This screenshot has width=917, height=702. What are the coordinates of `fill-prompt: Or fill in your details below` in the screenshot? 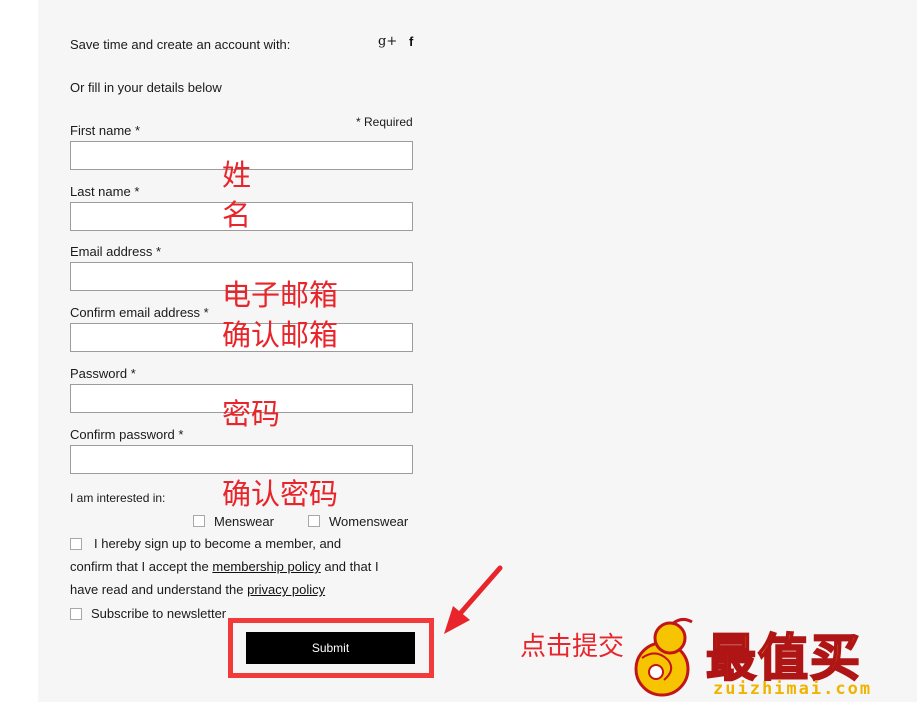 It's located at (146, 87).